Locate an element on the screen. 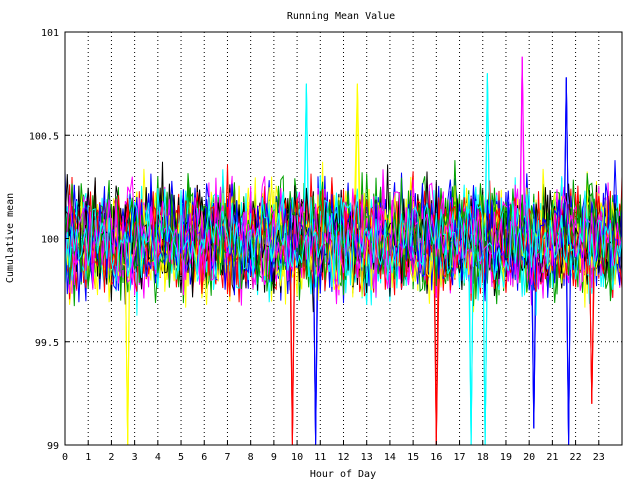 The image size is (640, 480). y-axis-ticks: 99 99.5 100 100.5 101 is located at coordinates (49, 240).